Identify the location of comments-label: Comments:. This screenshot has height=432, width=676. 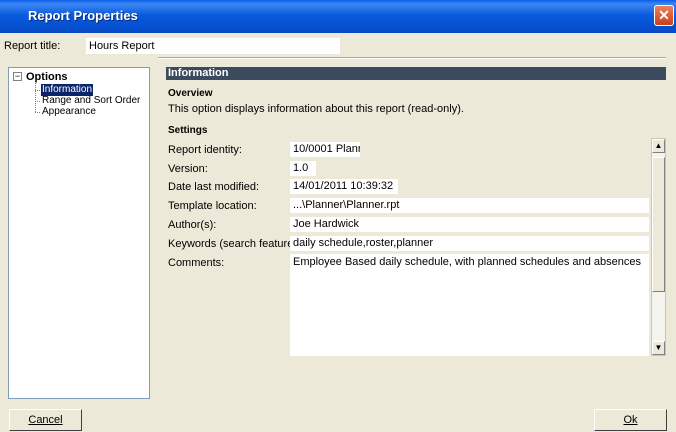
(196, 263).